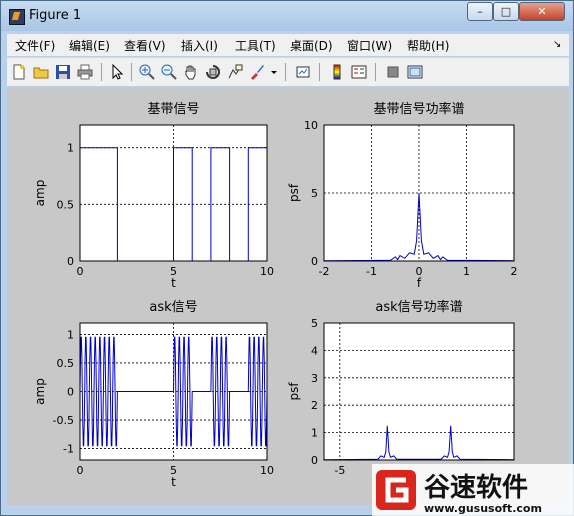 The height and width of the screenshot is (516, 574). Describe the element at coordinates (235, 72) in the screenshot. I see `data-cursor-icon` at that location.